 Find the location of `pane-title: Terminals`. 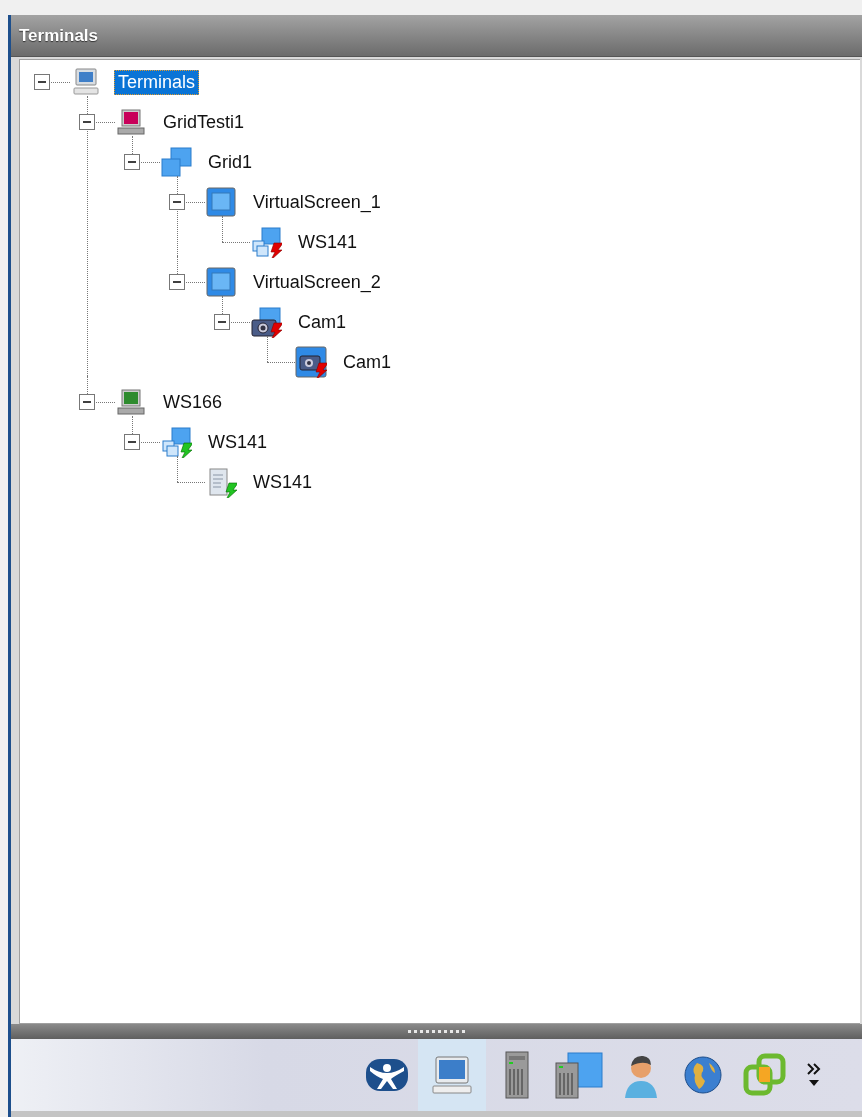

pane-title: Terminals is located at coordinates (436, 36).